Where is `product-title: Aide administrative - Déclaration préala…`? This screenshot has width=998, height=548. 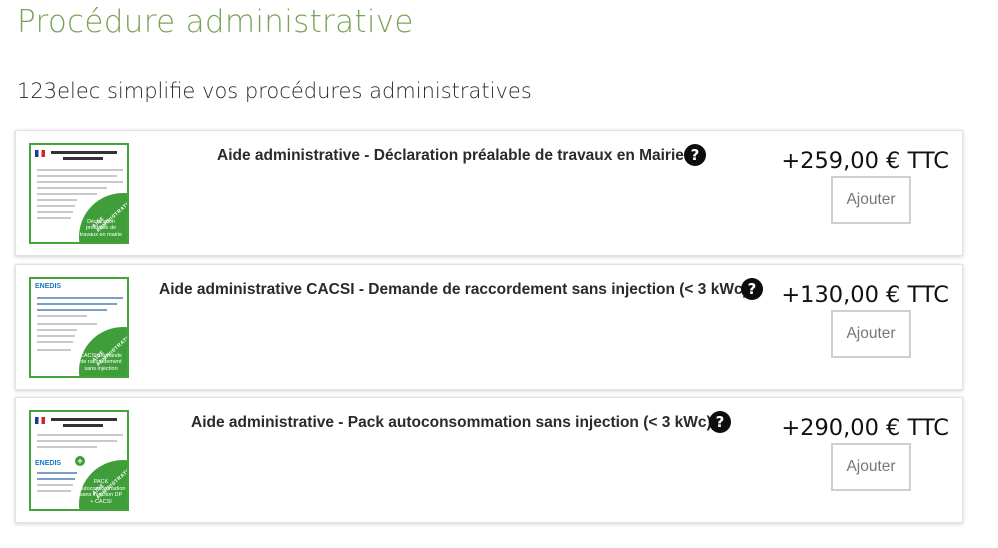
product-title: Aide administrative - Déclaration préala… is located at coordinates (450, 155).